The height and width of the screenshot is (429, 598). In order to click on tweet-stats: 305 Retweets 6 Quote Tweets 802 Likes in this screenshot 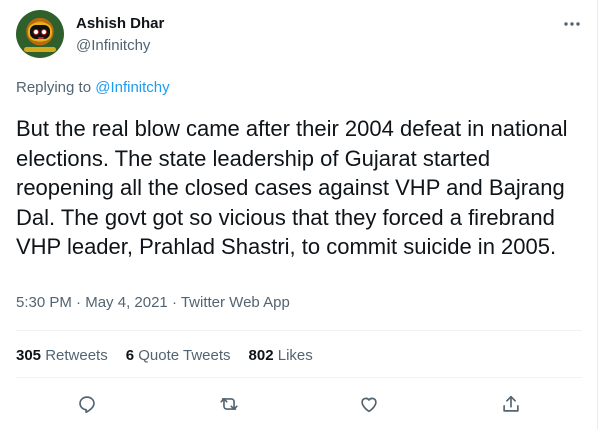, I will do `click(173, 355)`.